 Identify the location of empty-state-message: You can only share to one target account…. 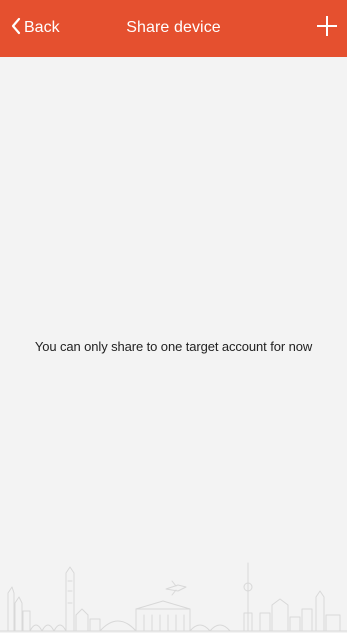
(173, 346).